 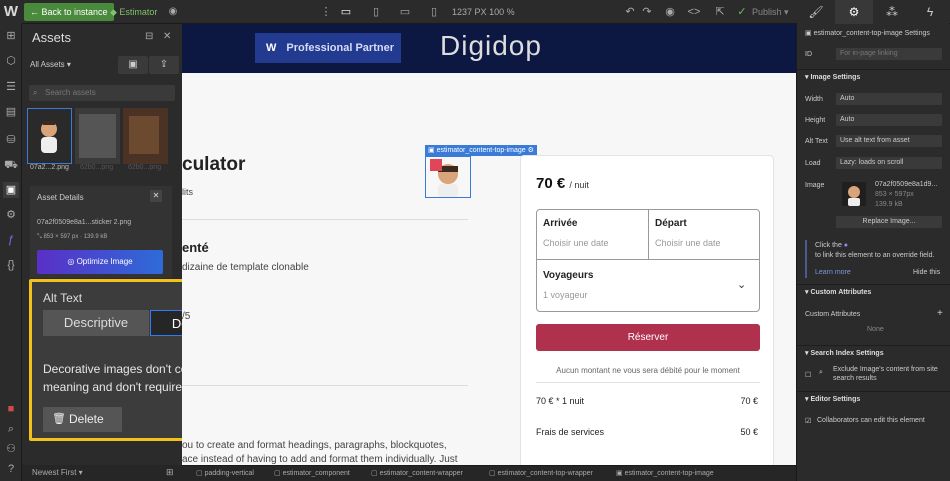 I want to click on logic-icon: ƒ, so click(x=11, y=240).